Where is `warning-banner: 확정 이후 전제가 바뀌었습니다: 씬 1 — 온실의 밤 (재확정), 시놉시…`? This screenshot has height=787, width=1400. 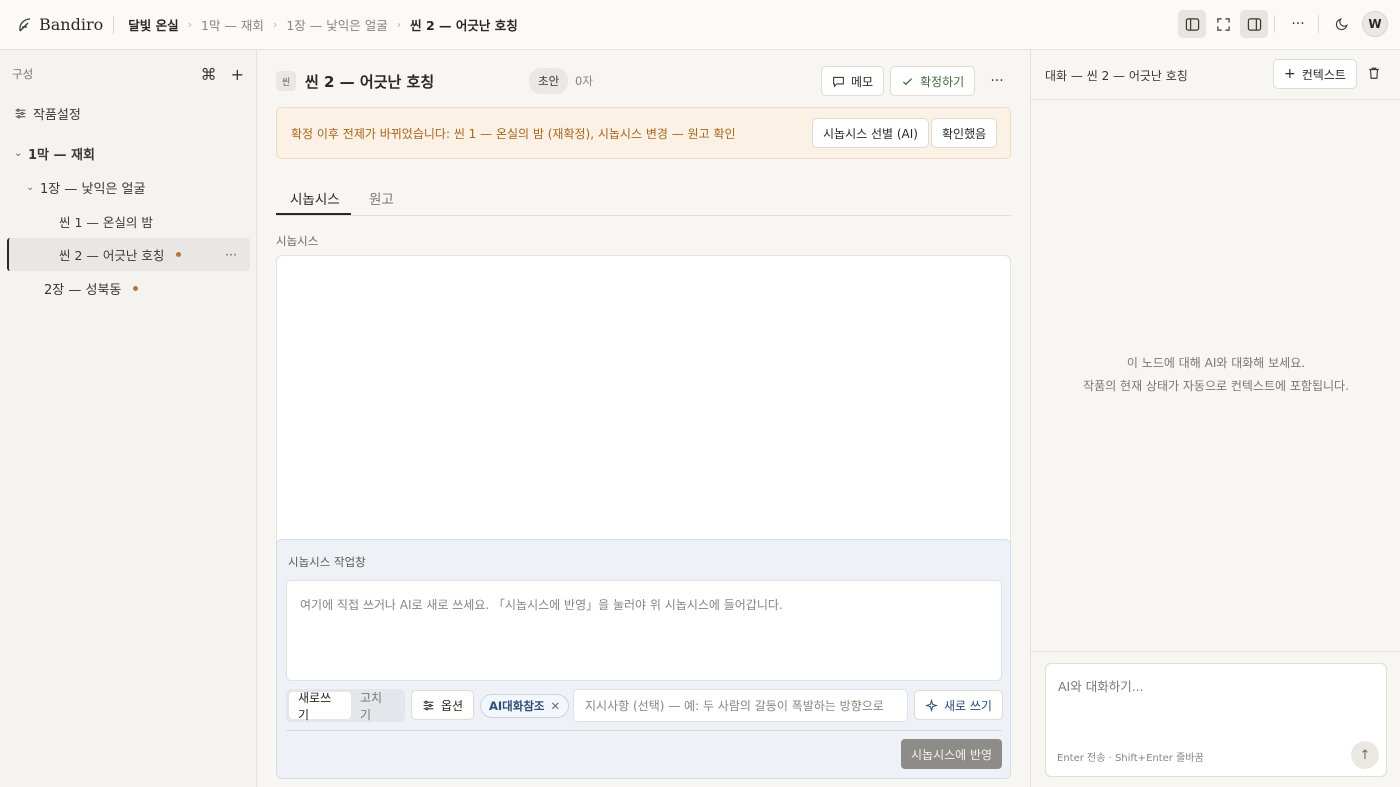 warning-banner: 확정 이후 전제가 바뀌었습니다: 씬 1 — 온실의 밤 (재확정), 시놉시… is located at coordinates (643, 133).